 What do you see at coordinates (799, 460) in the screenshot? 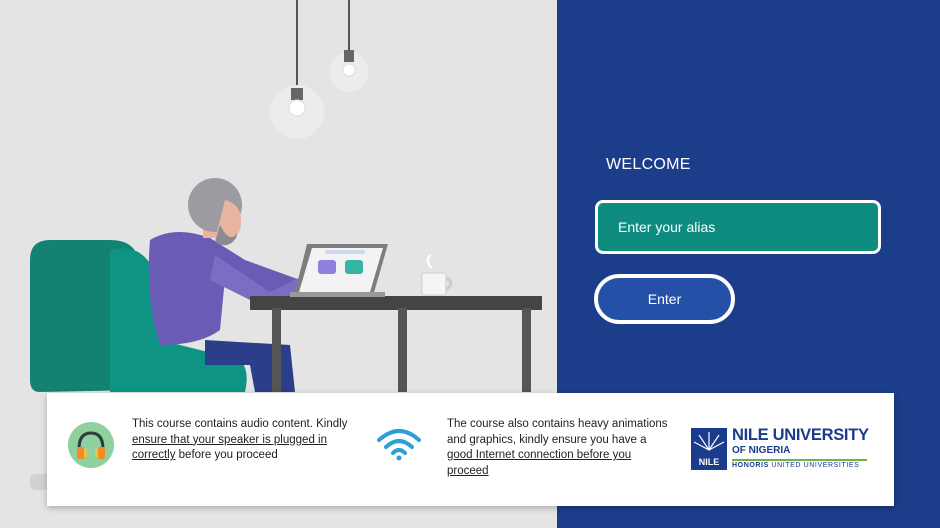
I see `logo-divider` at bounding box center [799, 460].